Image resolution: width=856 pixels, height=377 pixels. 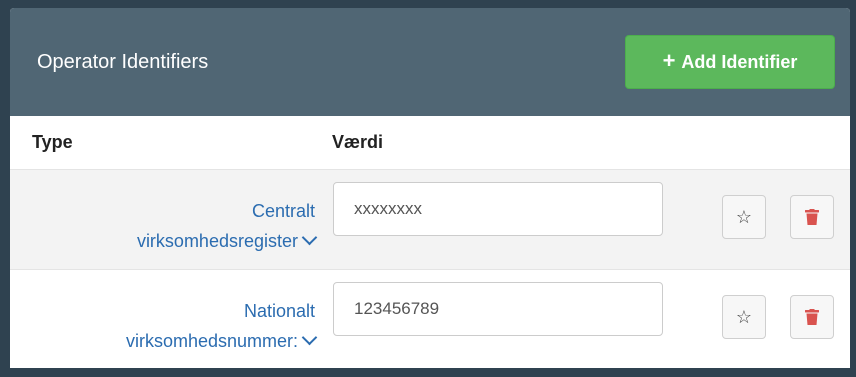 I want to click on identifier-type-dropdown: Nationalt virksomhedsnummer:, so click(x=221, y=326).